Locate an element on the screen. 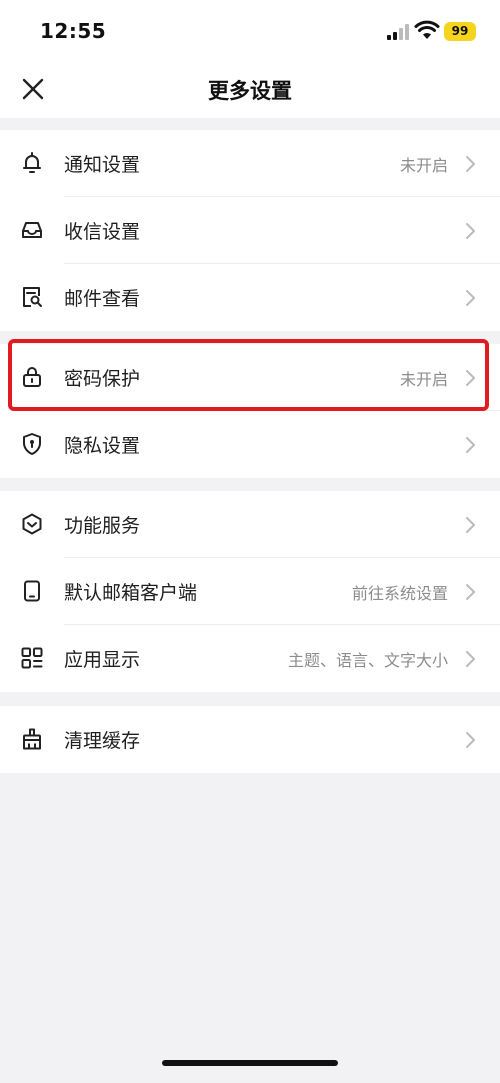 Image resolution: width=500 pixels, height=1083 pixels. broom-icon is located at coordinates (32, 739).